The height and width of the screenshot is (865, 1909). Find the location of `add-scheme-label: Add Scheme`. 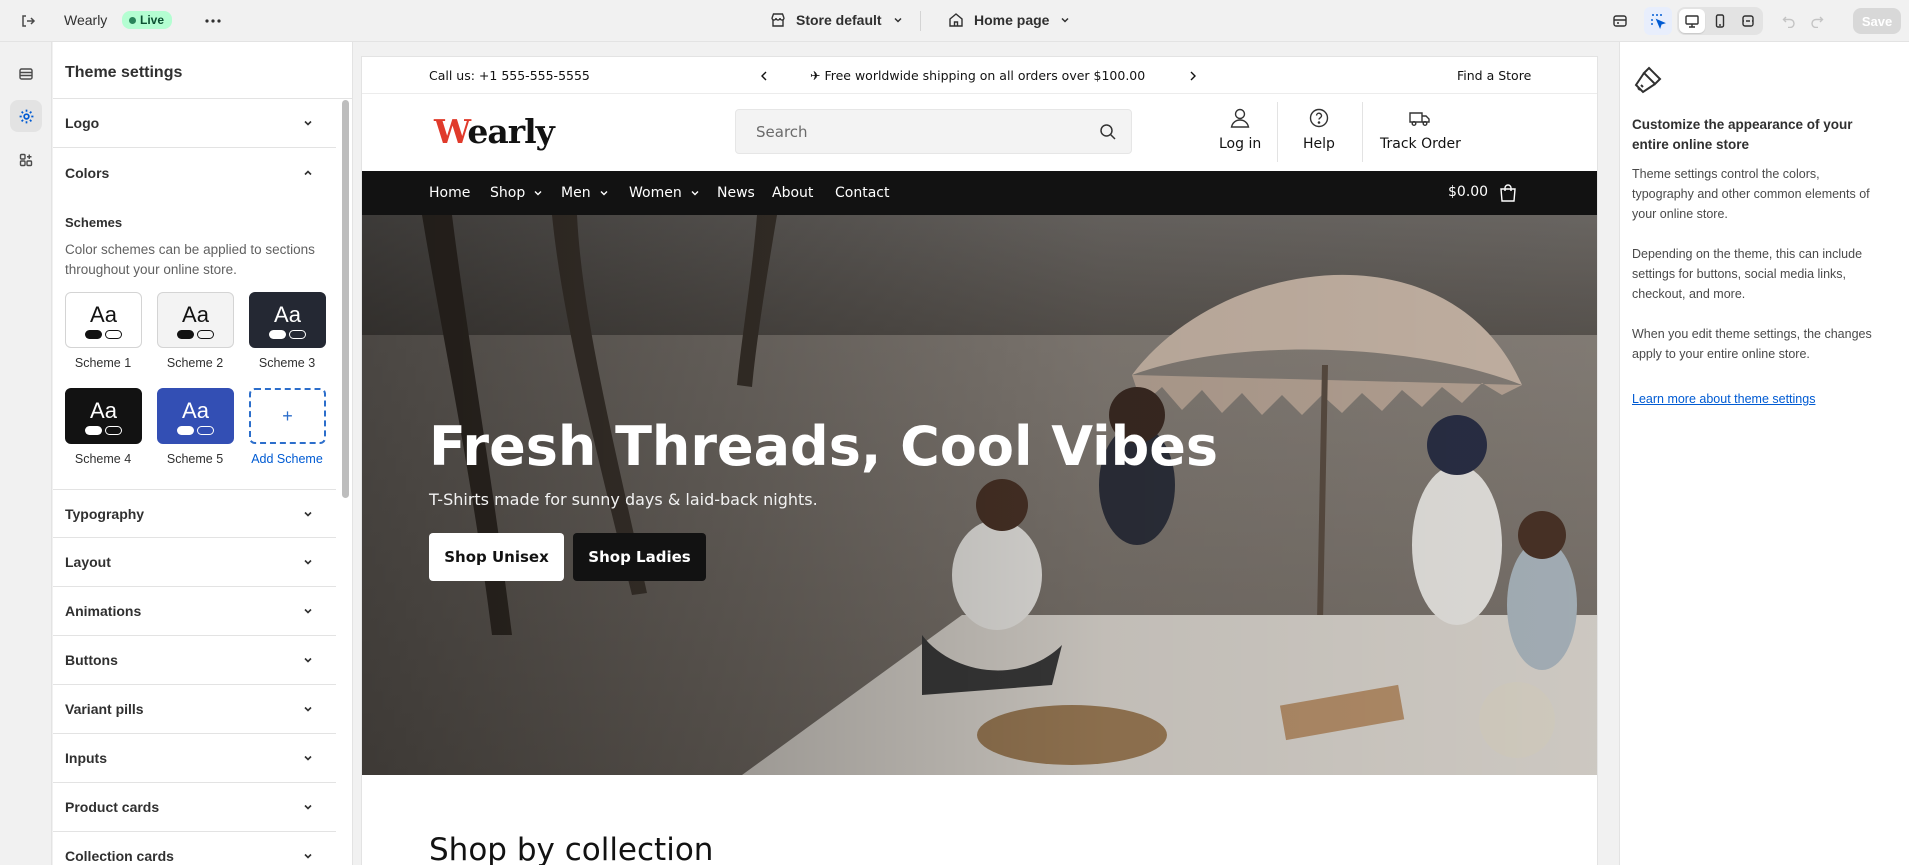

add-scheme-label: Add Scheme is located at coordinates (287, 459).